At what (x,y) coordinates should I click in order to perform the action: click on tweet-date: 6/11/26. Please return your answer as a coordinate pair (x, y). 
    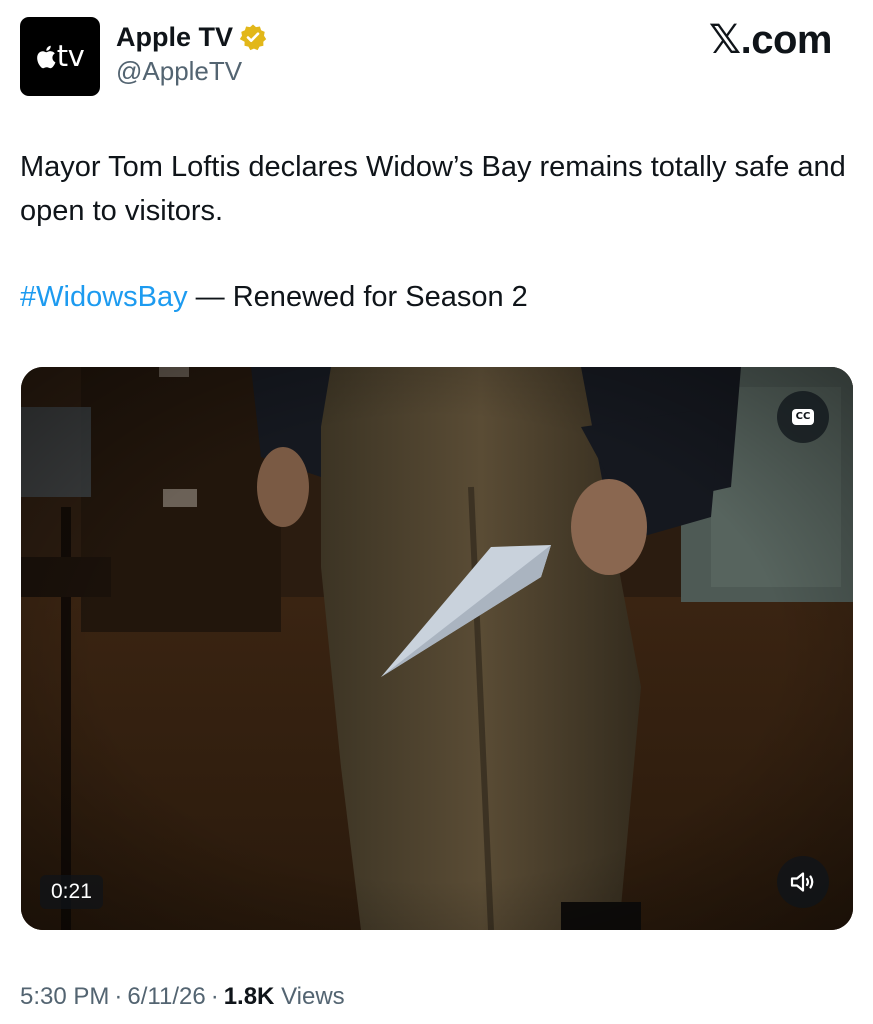
    Looking at the image, I should click on (166, 996).